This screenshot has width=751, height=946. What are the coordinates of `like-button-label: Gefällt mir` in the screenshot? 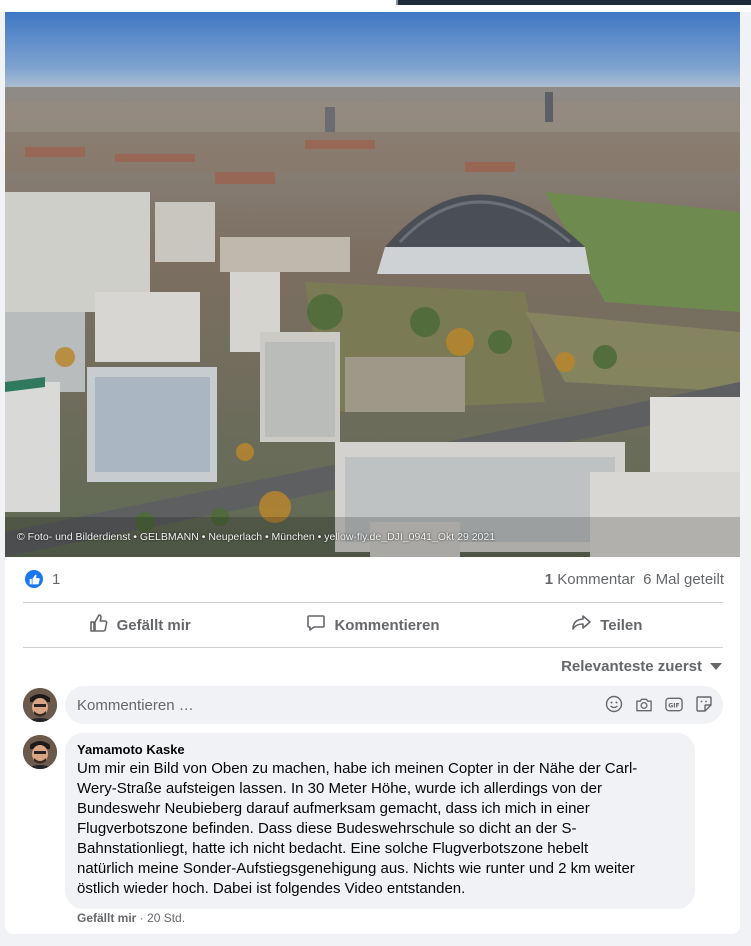 It's located at (153, 625).